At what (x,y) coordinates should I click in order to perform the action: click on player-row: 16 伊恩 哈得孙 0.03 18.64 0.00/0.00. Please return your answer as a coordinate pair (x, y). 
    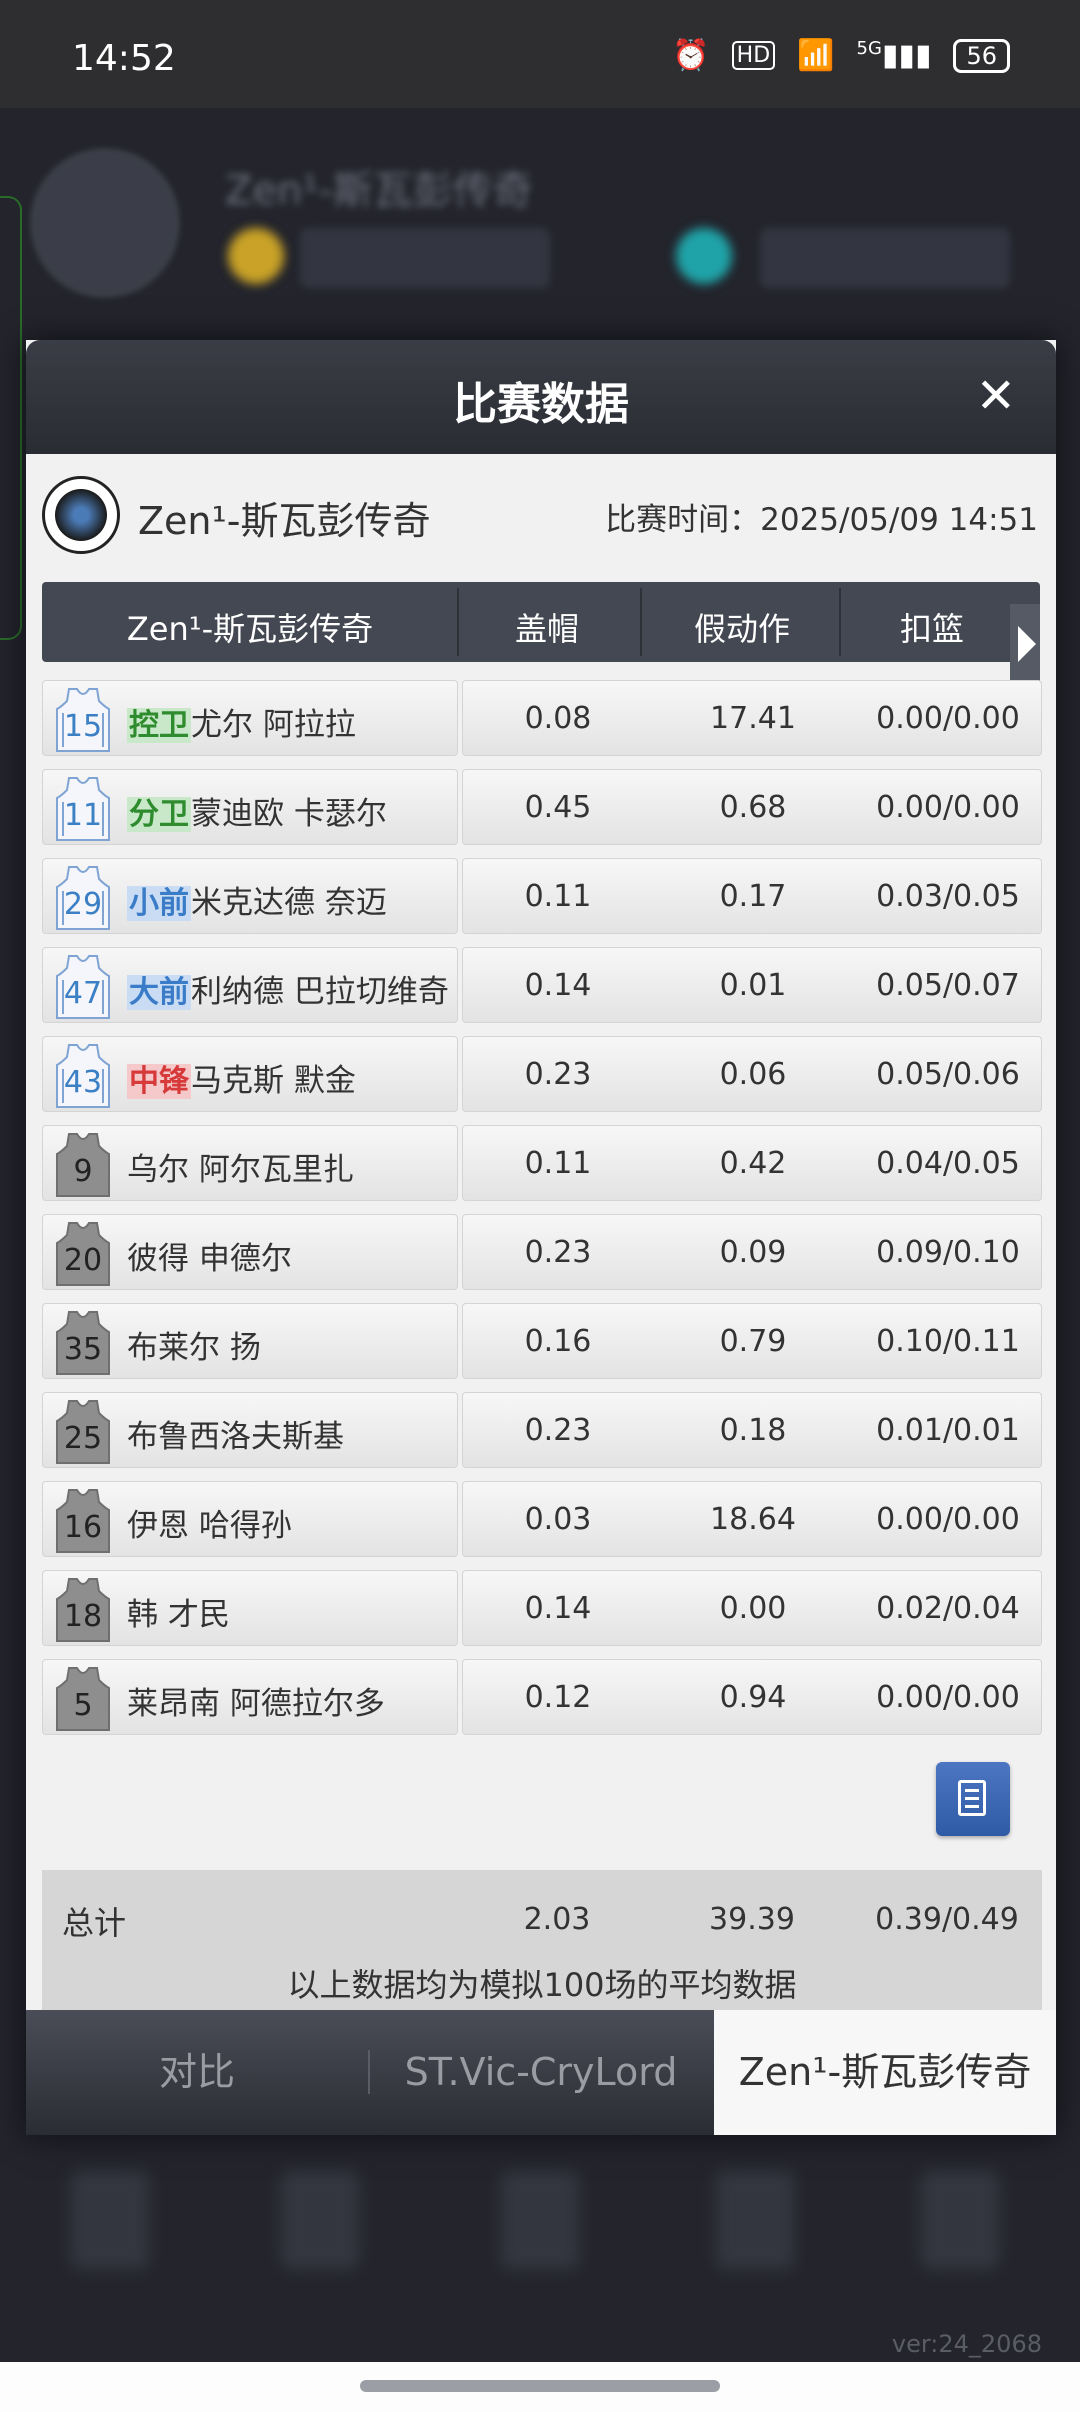
    Looking at the image, I should click on (542, 1519).